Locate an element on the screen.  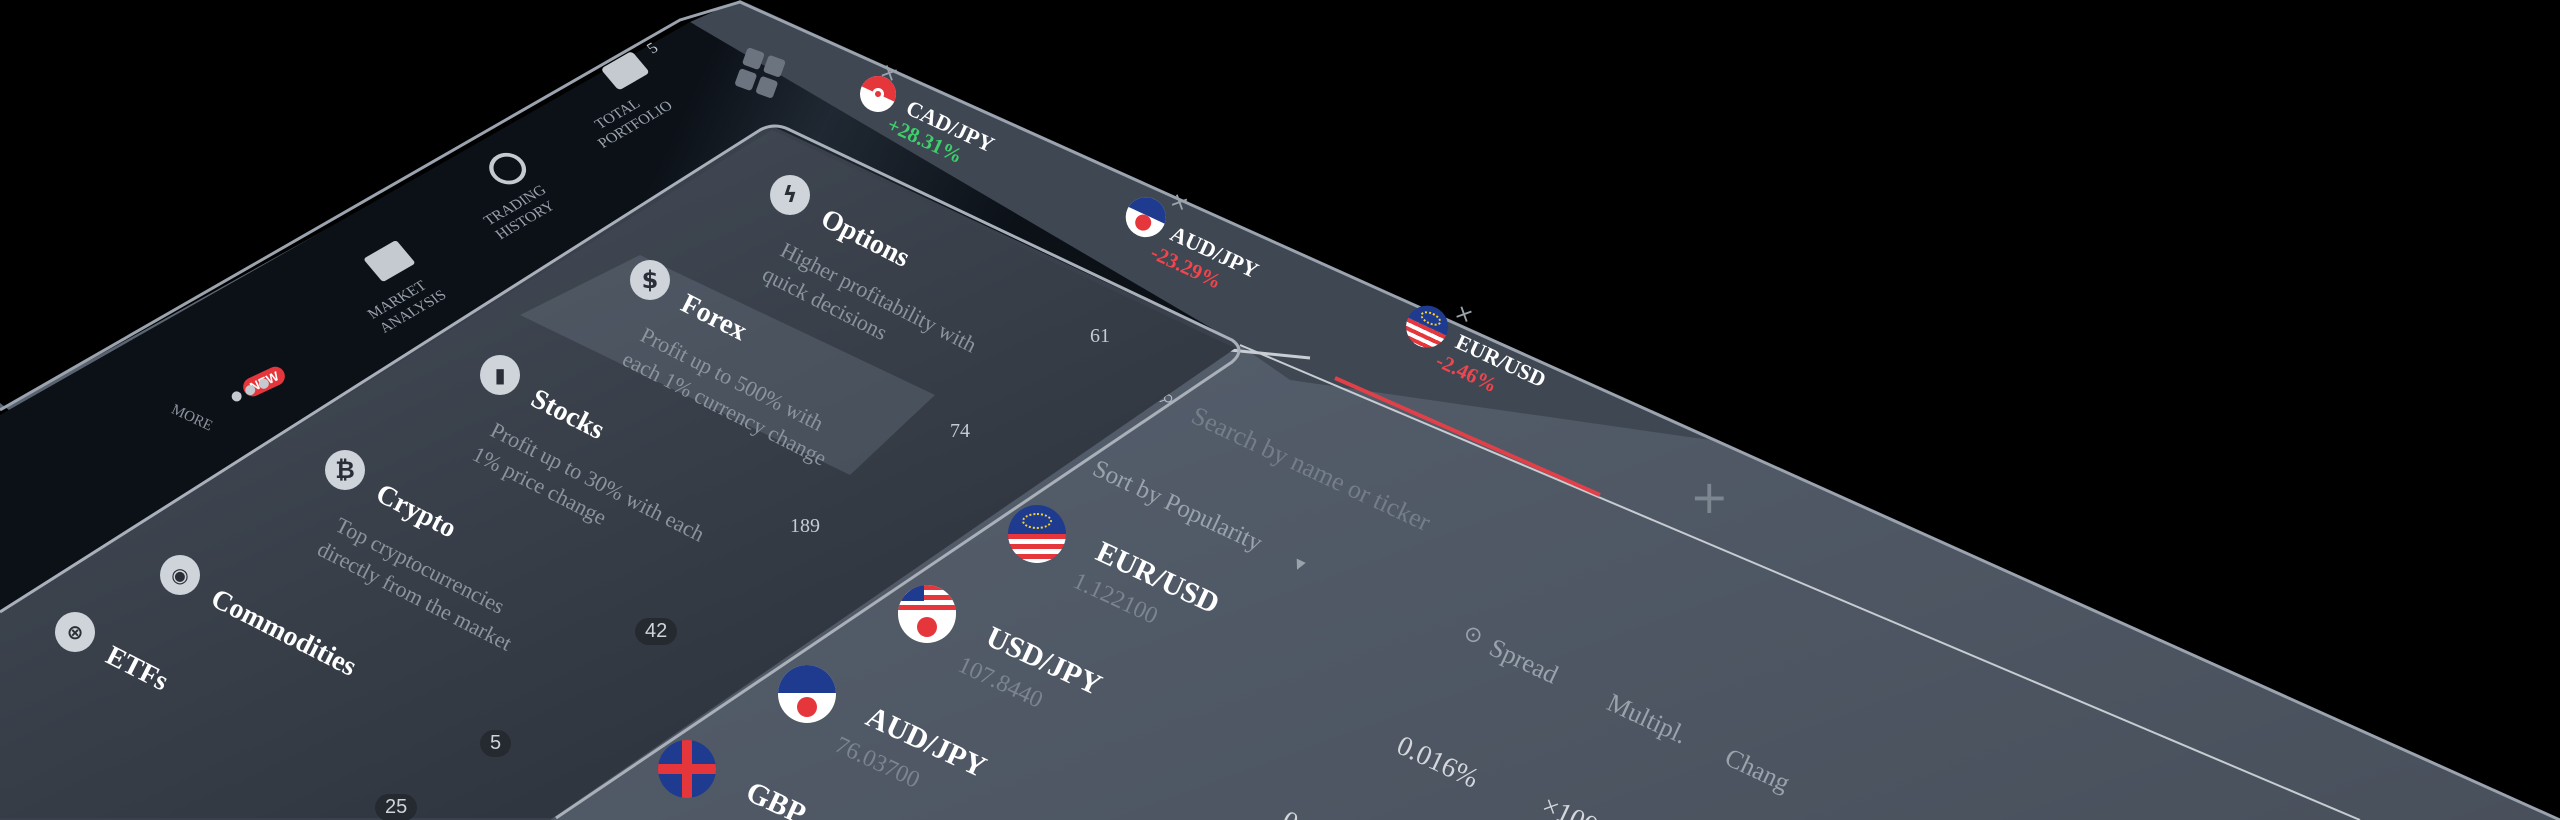
category-count: 5 is located at coordinates (496, 743).